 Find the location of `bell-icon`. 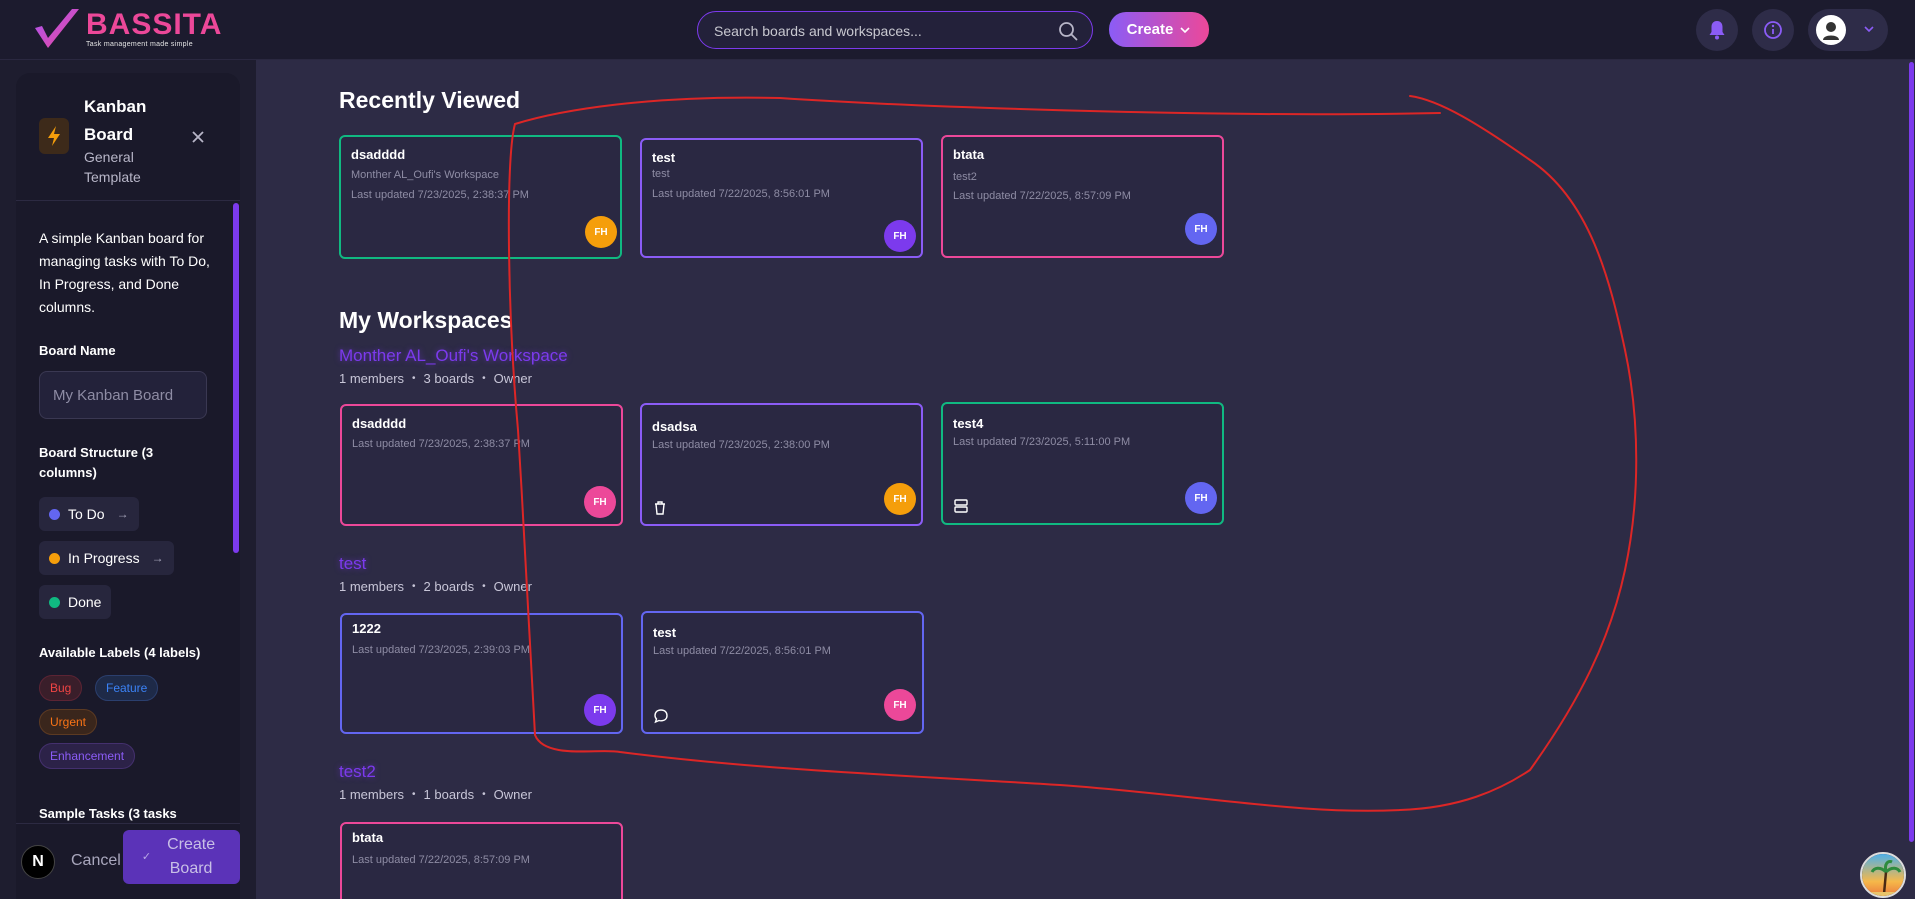

bell-icon is located at coordinates (1717, 30).